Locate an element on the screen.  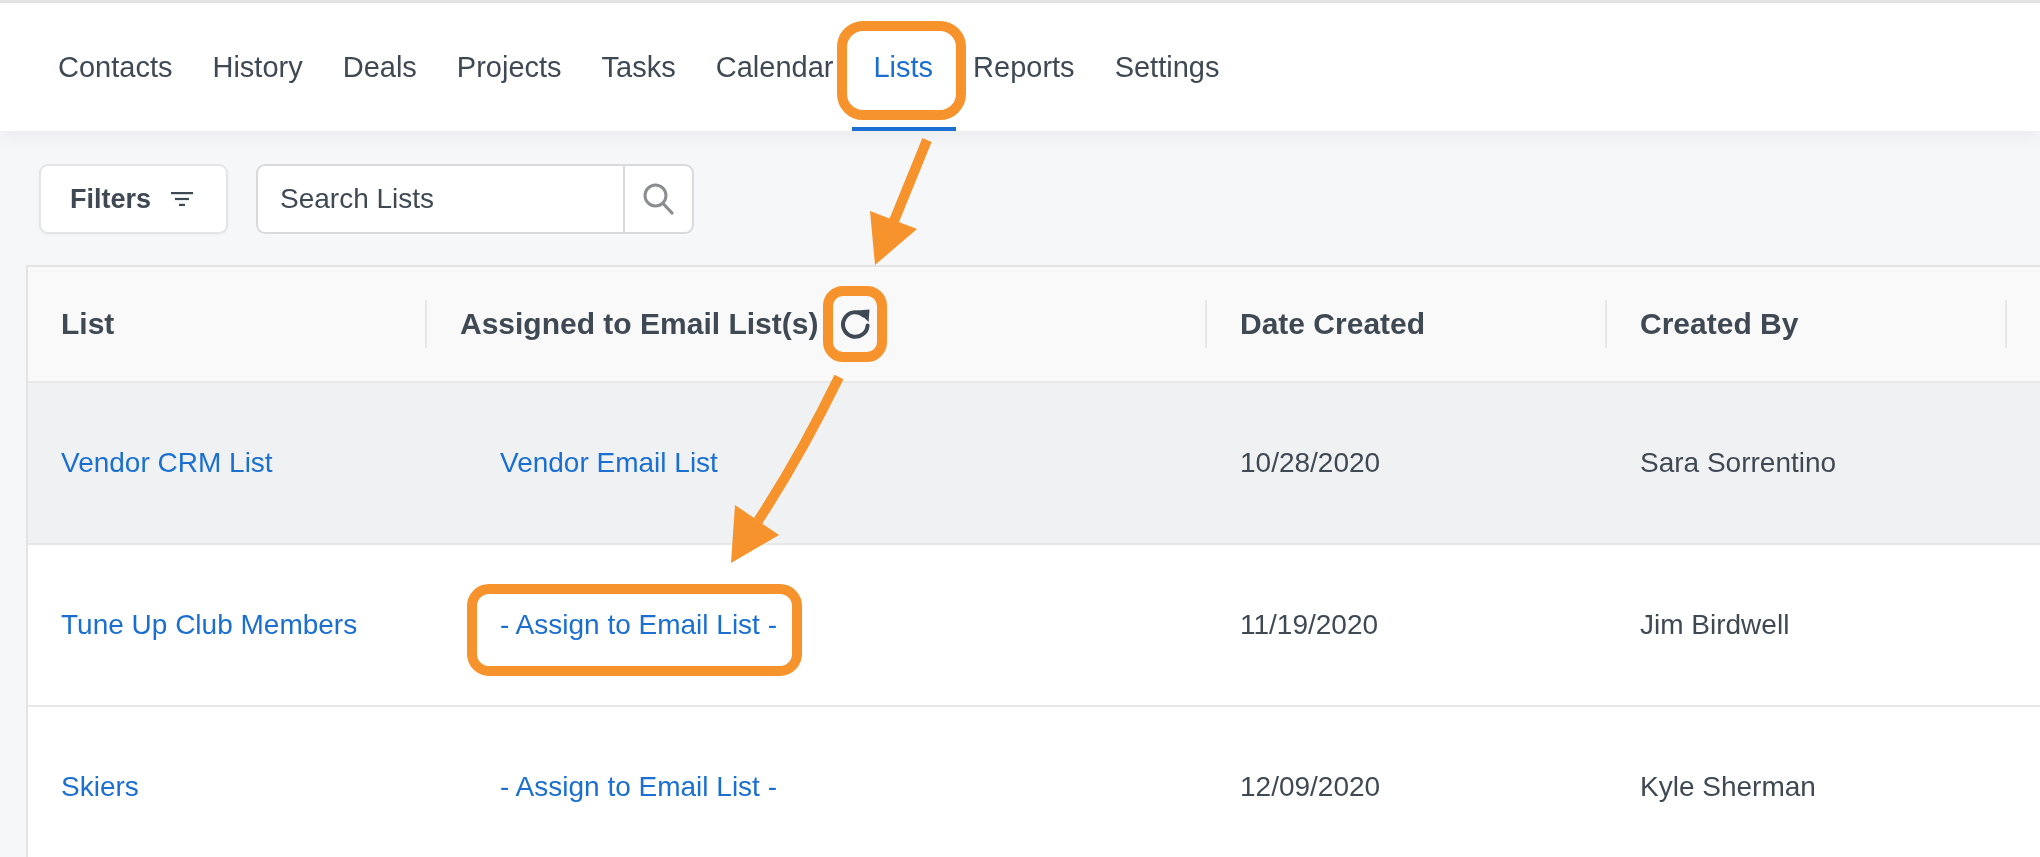
created-date: 10/28/2020 is located at coordinates (1310, 463).